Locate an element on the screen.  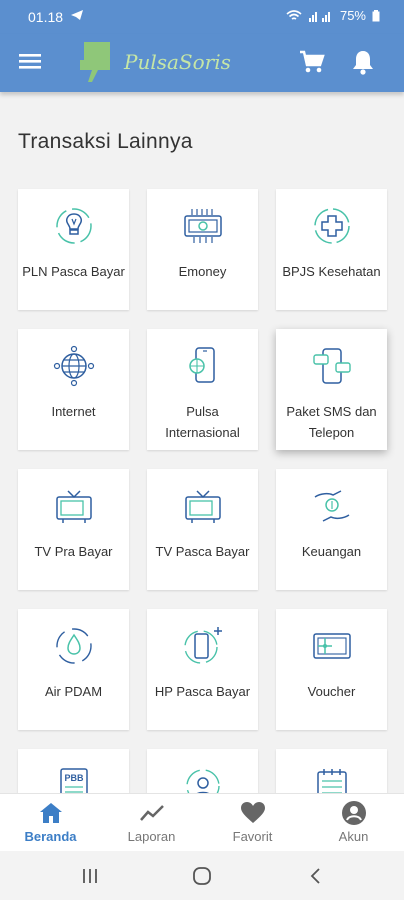
card-label: Emoney is located at coordinates (202, 271).